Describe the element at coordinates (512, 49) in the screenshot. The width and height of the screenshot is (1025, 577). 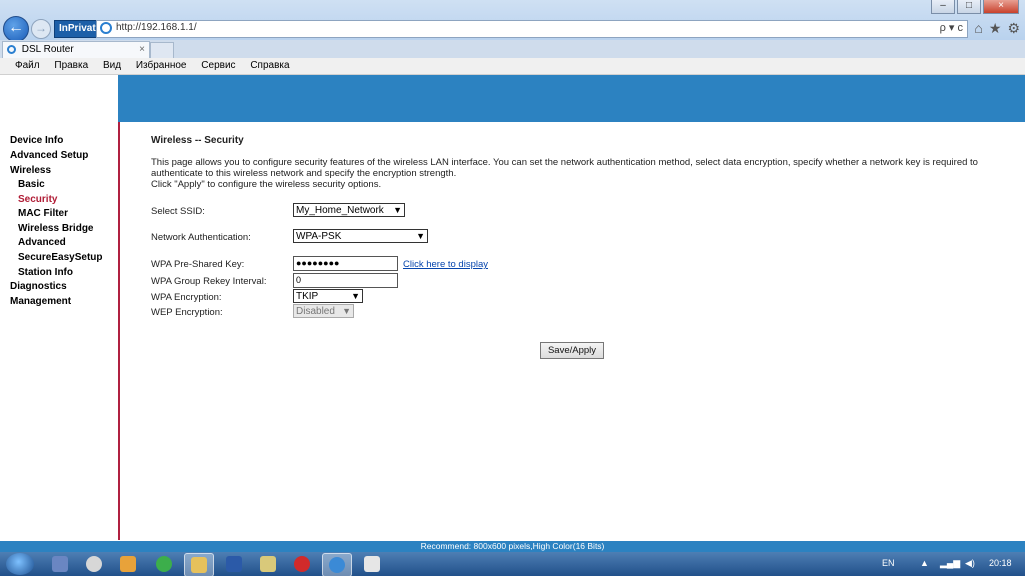
I see `tab-bar: DSL Router ×` at that location.